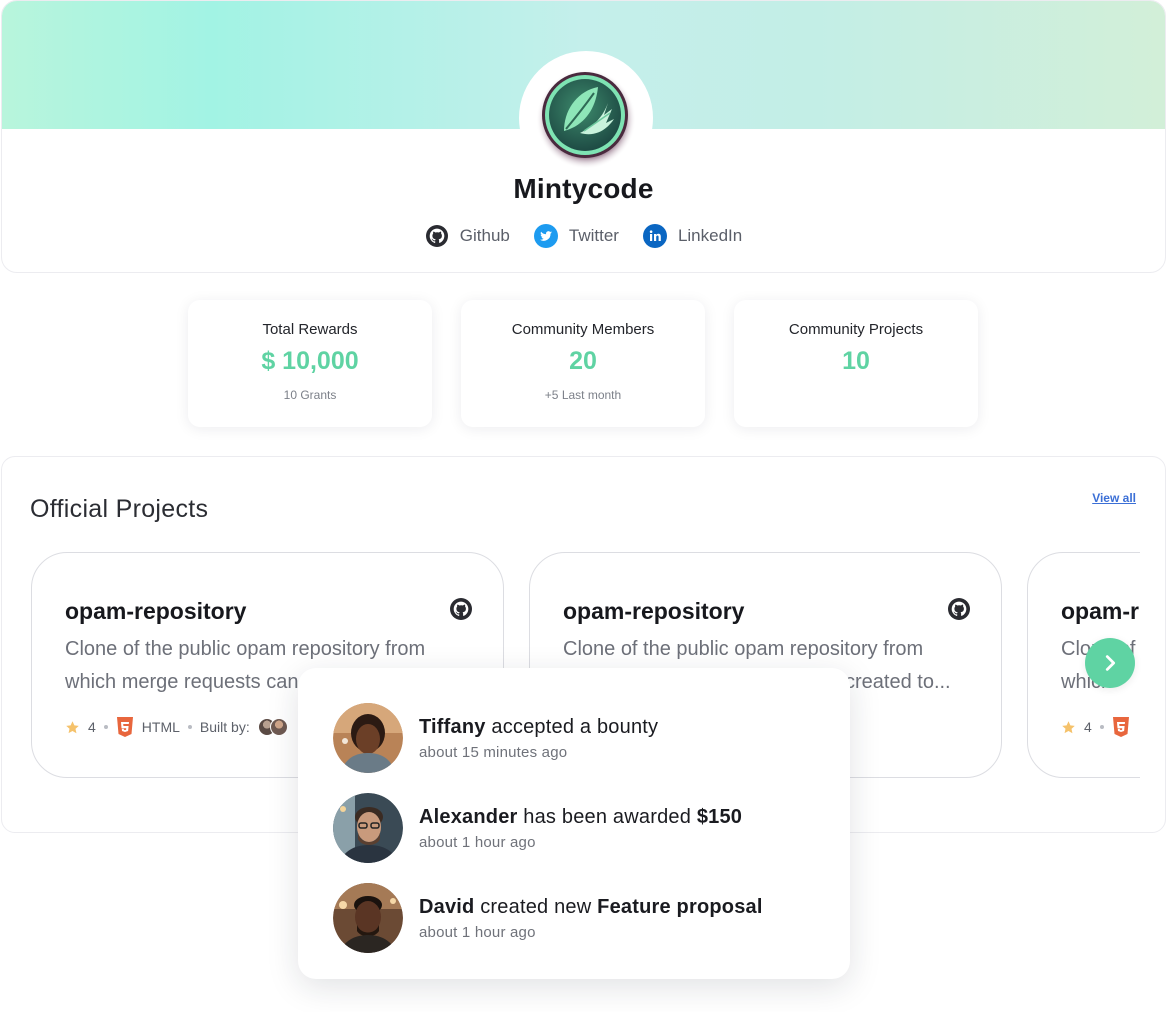 The height and width of the screenshot is (1012, 1168). Describe the element at coordinates (583, 188) in the screenshot. I see `project-name: Mintycode` at that location.